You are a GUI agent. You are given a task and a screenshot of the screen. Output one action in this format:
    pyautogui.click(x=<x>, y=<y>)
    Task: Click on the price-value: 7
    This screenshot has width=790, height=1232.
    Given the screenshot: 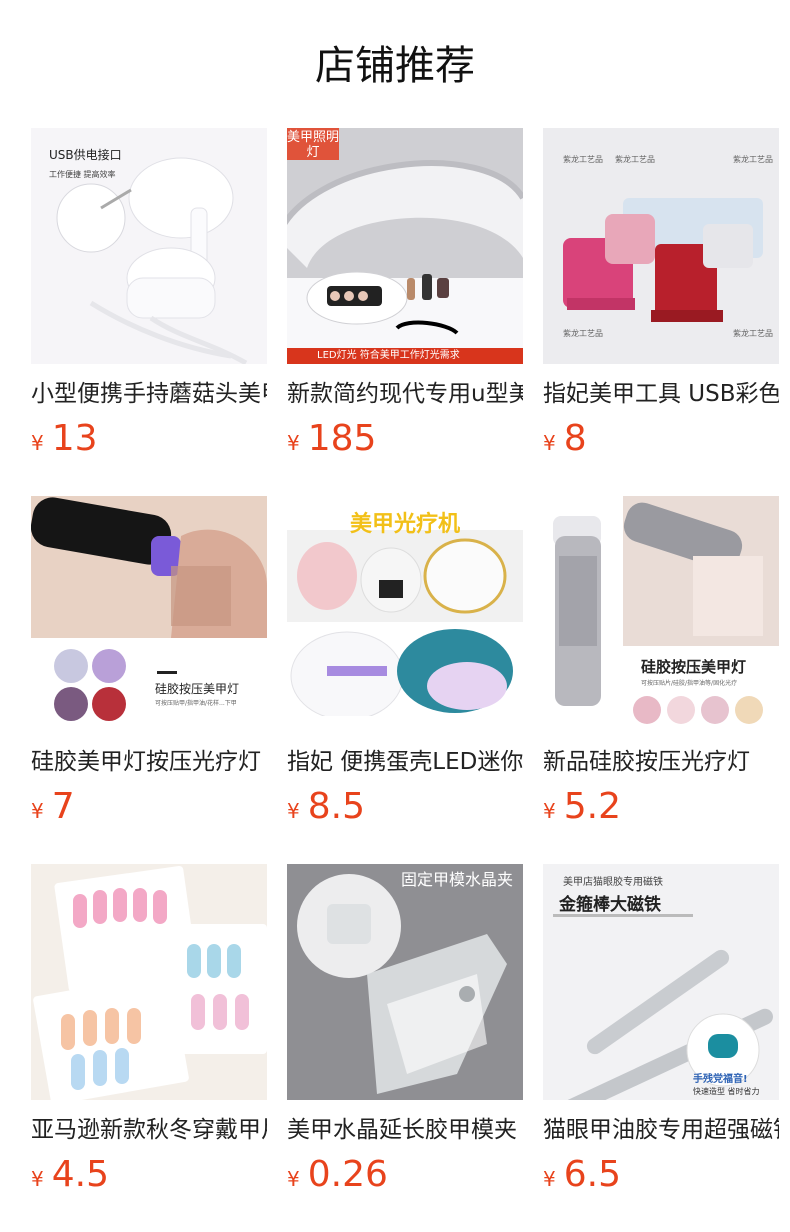 What is the action you would take?
    pyautogui.click(x=63, y=806)
    